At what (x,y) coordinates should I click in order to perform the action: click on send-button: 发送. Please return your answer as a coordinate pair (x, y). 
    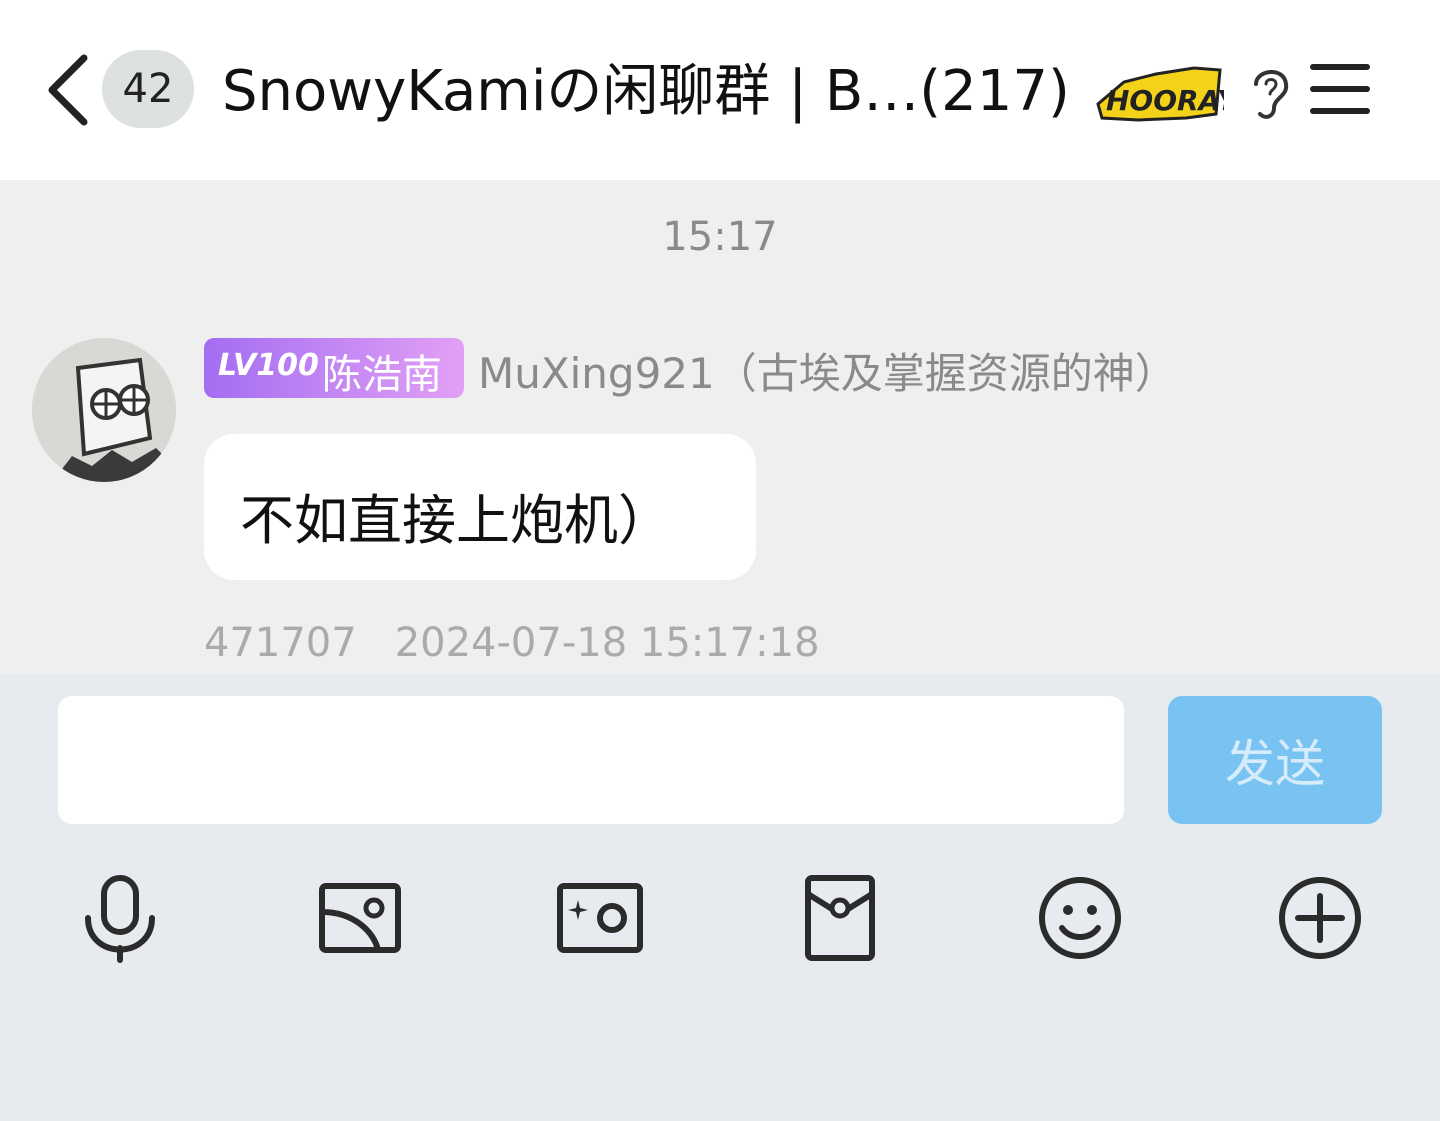
    Looking at the image, I should click on (1275, 760).